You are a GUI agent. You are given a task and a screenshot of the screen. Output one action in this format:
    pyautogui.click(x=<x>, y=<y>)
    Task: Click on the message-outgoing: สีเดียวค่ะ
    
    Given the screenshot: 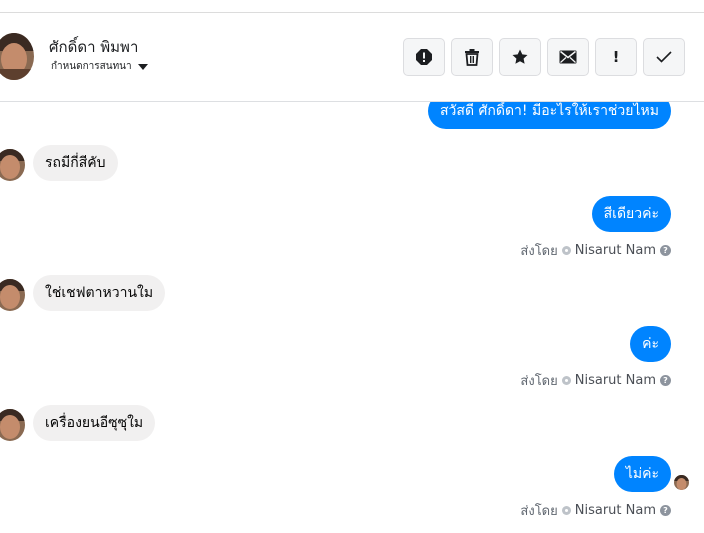 What is the action you would take?
    pyautogui.click(x=631, y=214)
    